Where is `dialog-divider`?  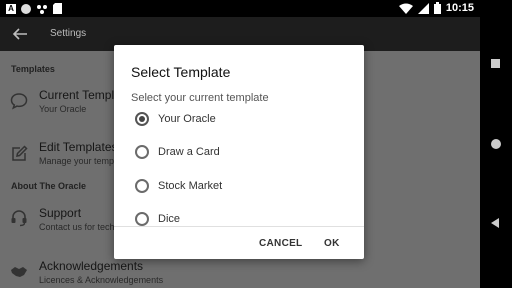
dialog-divider is located at coordinates (239, 226).